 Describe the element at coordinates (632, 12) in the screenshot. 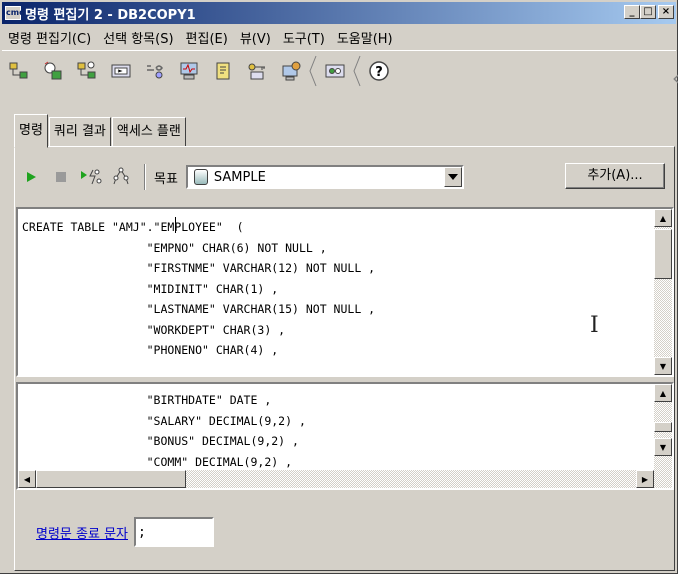

I see `minimize-button: _` at that location.